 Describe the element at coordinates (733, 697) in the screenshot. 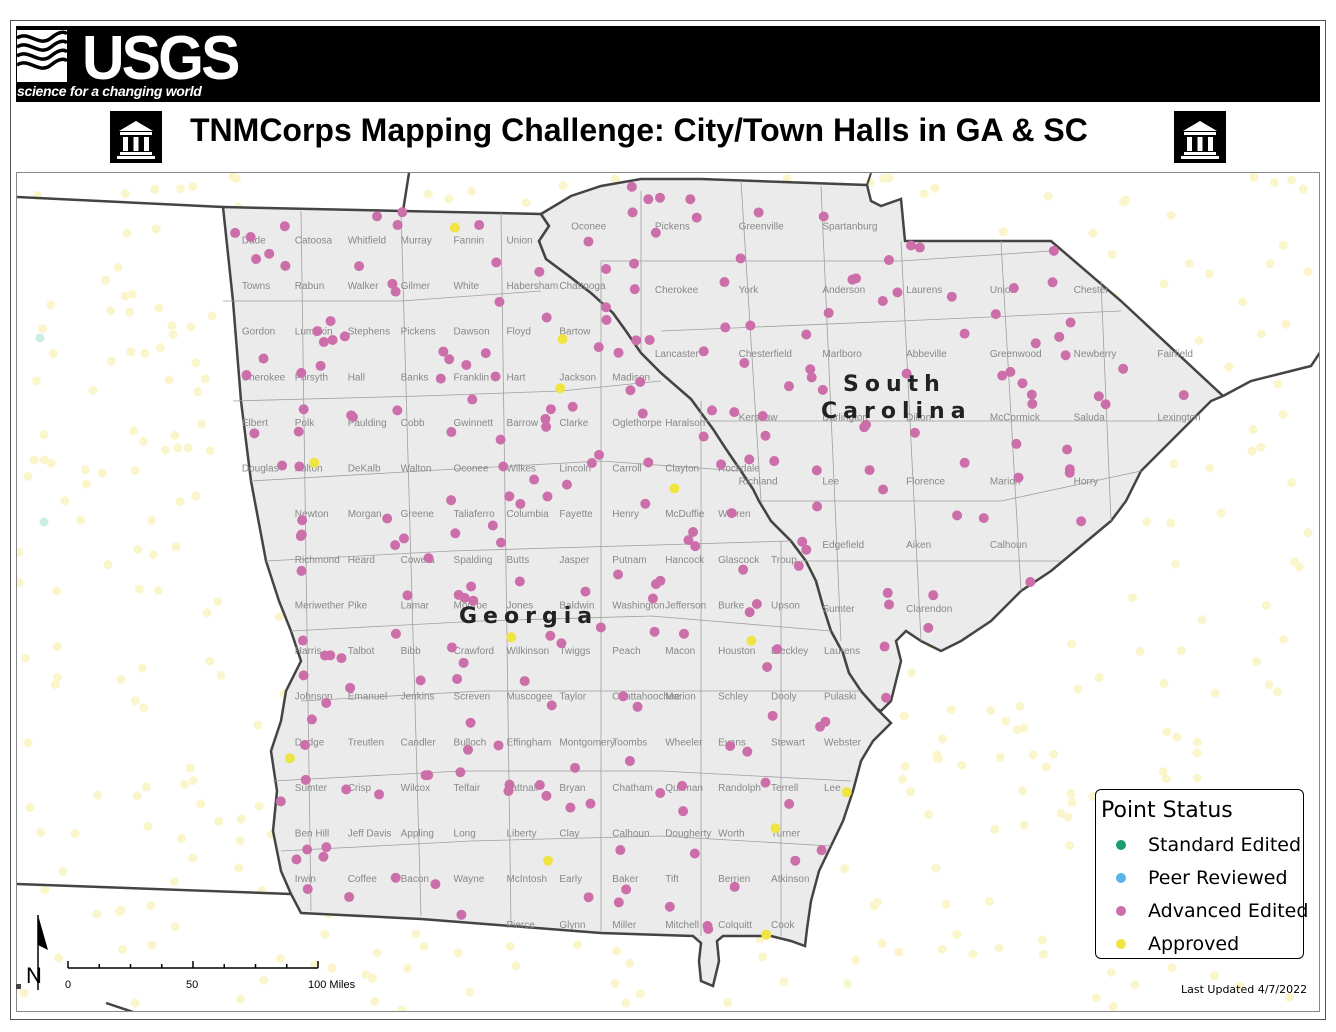

I see `county-label: Schley` at that location.